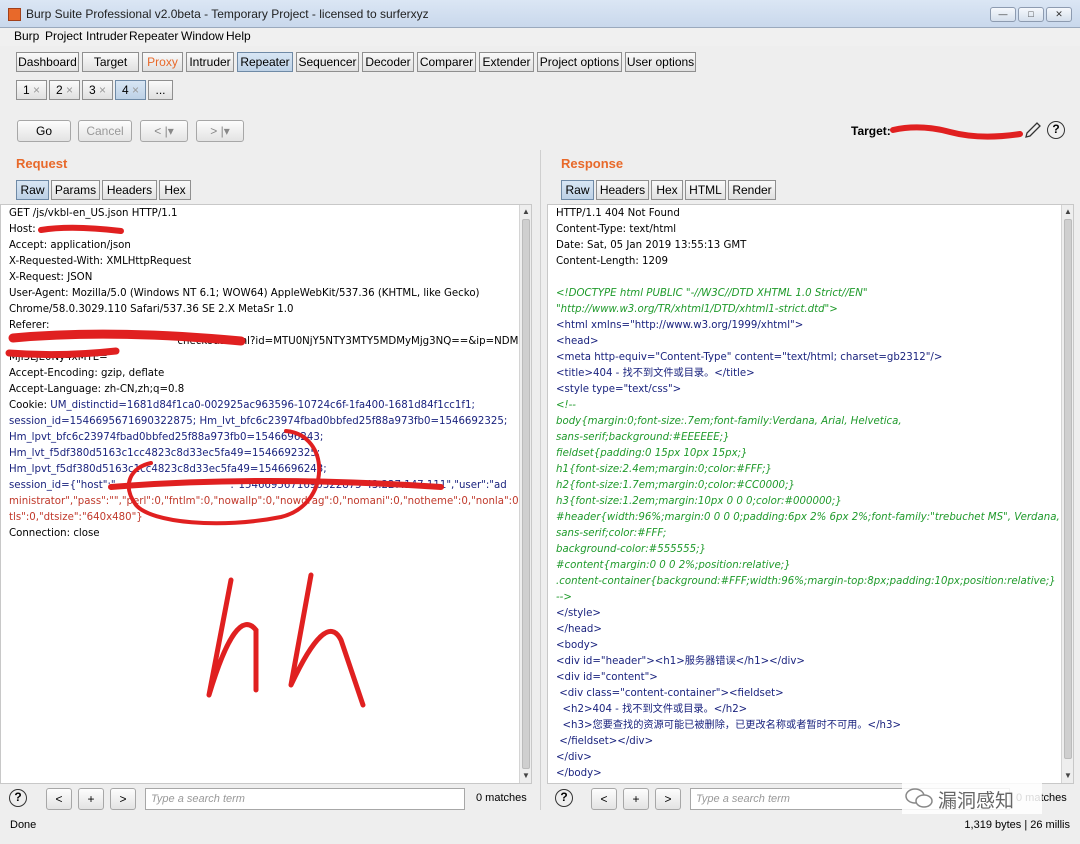 The image size is (1080, 844). I want to click on response-scrollbar: ▲ ▼, so click(1067, 494).